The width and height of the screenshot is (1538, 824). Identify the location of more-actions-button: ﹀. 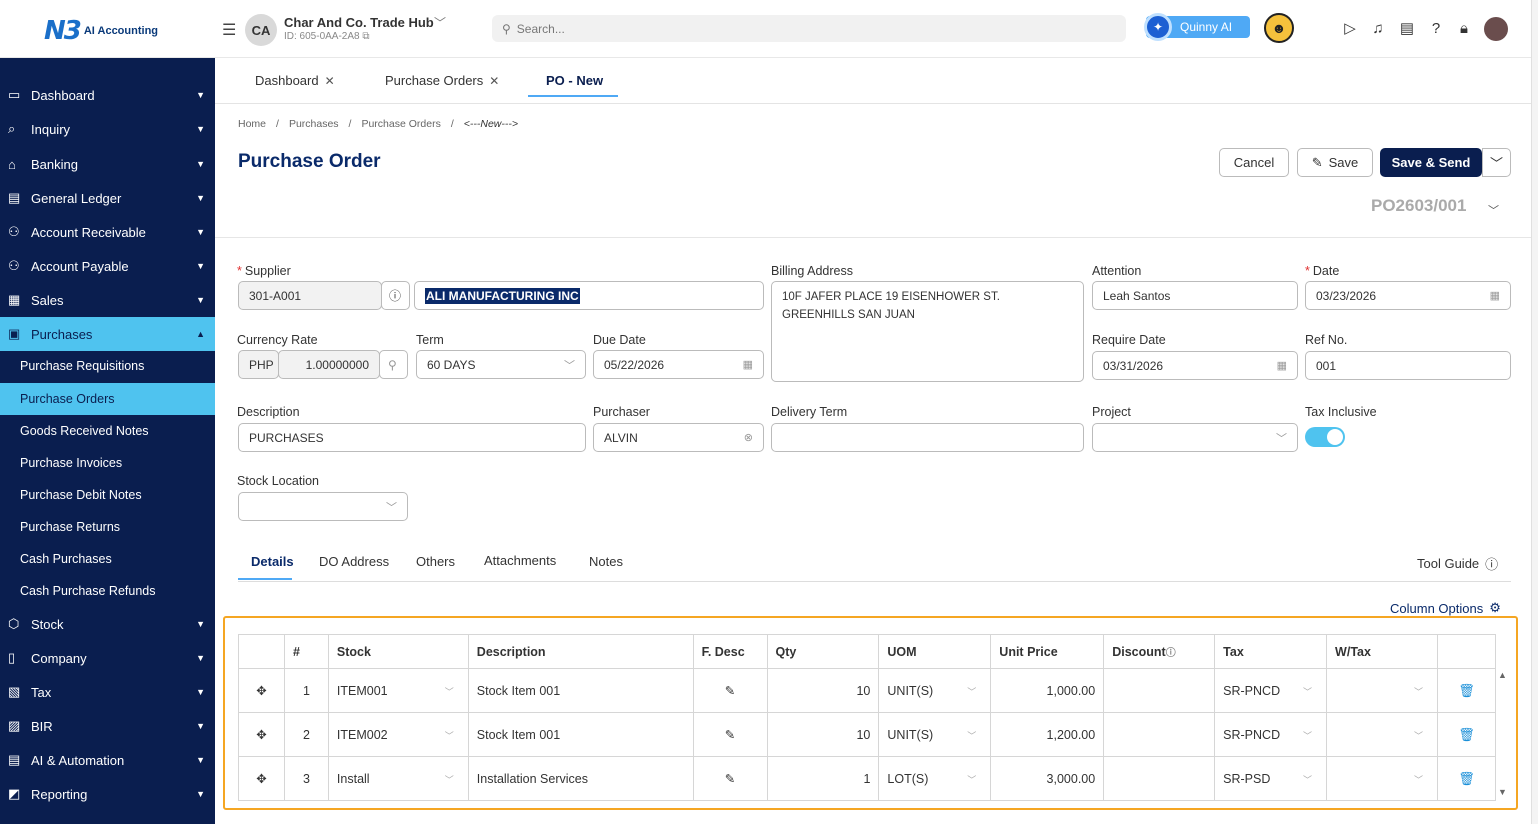
(1496, 162).